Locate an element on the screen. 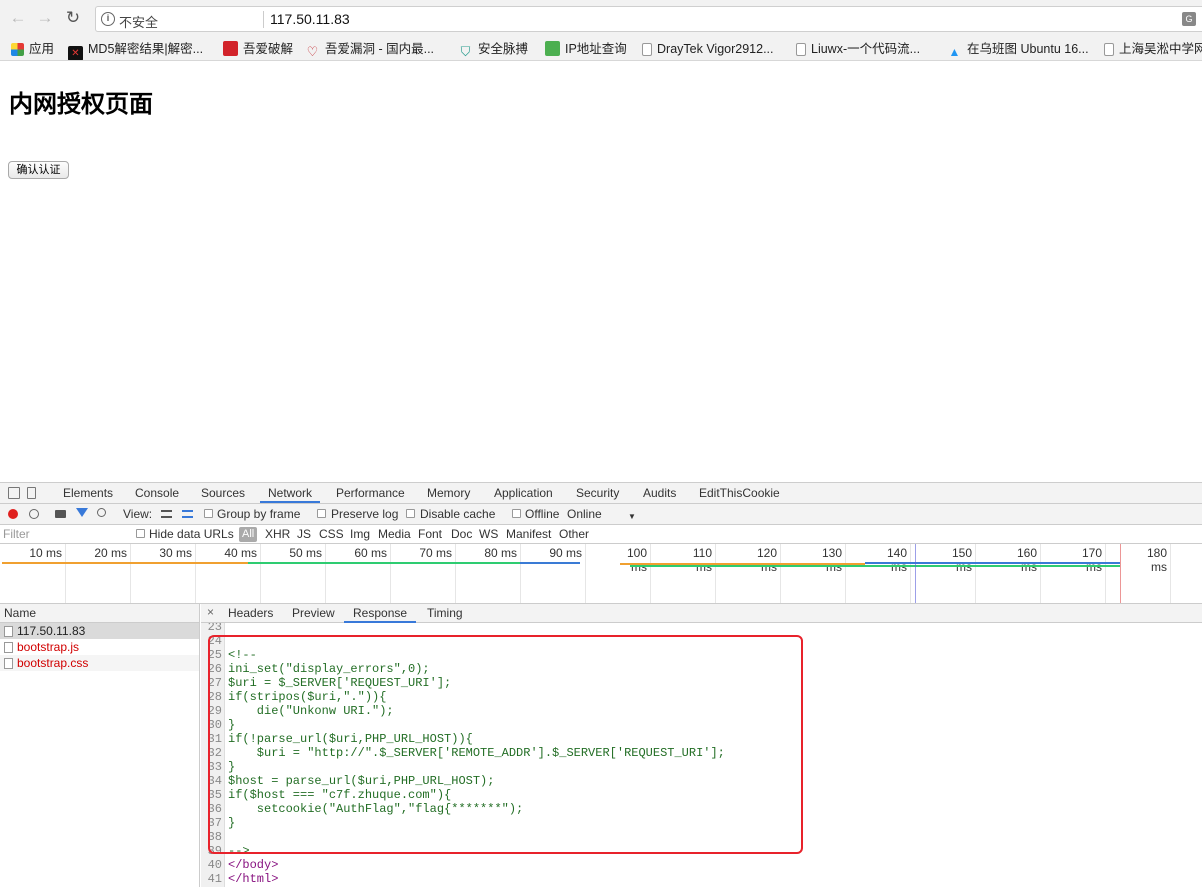 This screenshot has height=887, width=1202. page-icon is located at coordinates (647, 49).